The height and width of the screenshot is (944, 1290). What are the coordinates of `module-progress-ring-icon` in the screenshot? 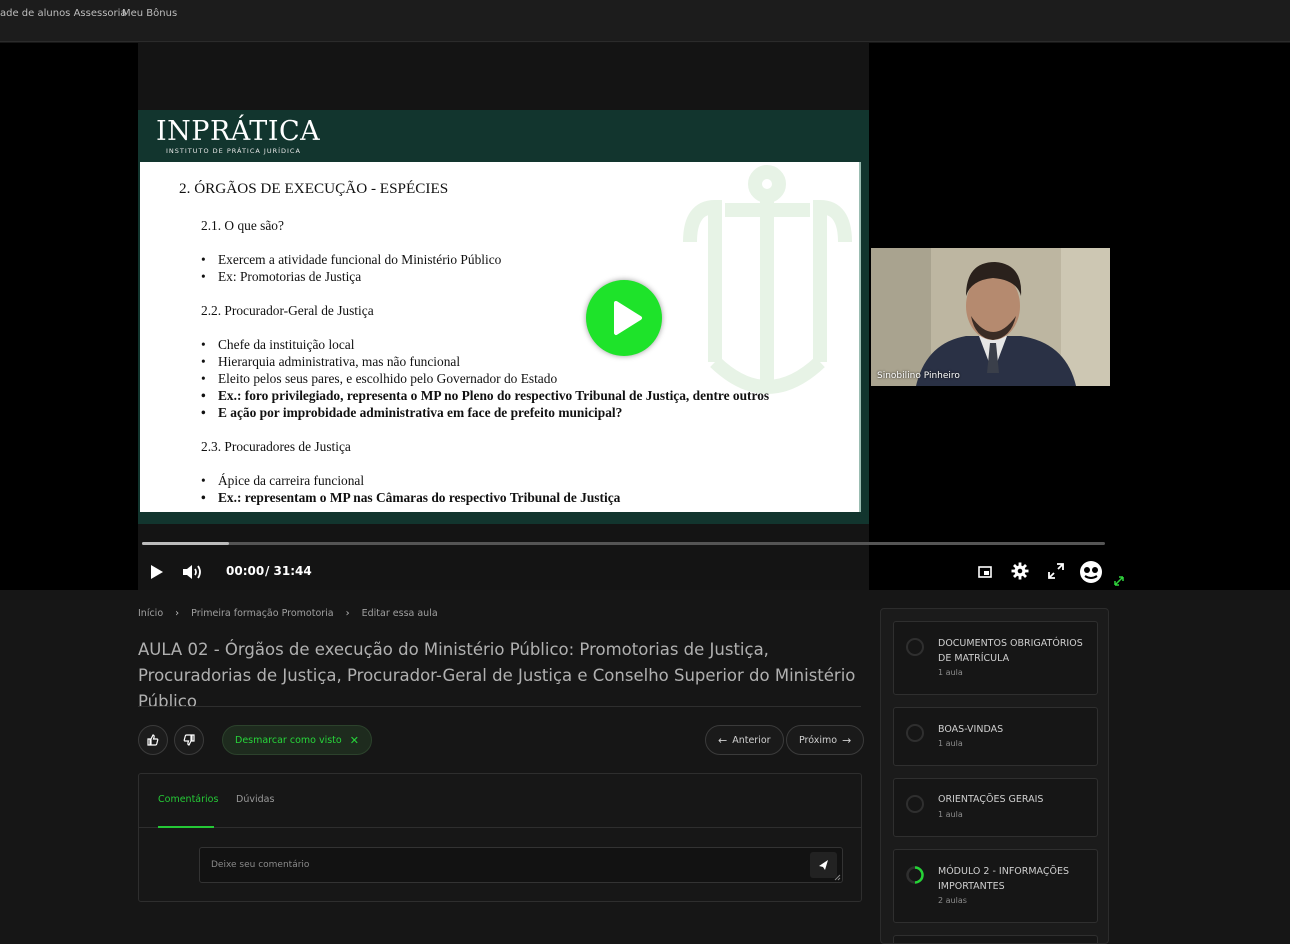 It's located at (915, 875).